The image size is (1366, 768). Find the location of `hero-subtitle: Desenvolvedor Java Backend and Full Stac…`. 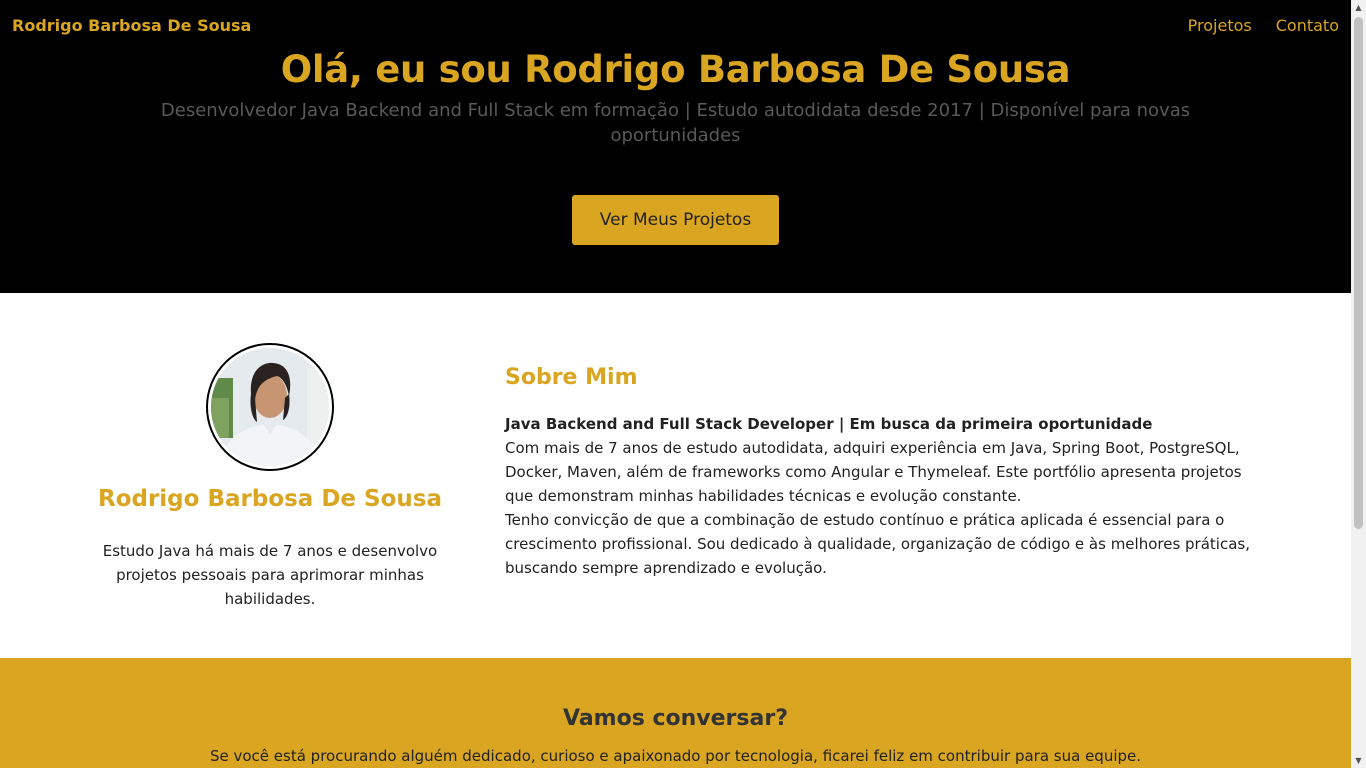

hero-subtitle: Desenvolvedor Java Backend and Full Stac… is located at coordinates (675, 123).